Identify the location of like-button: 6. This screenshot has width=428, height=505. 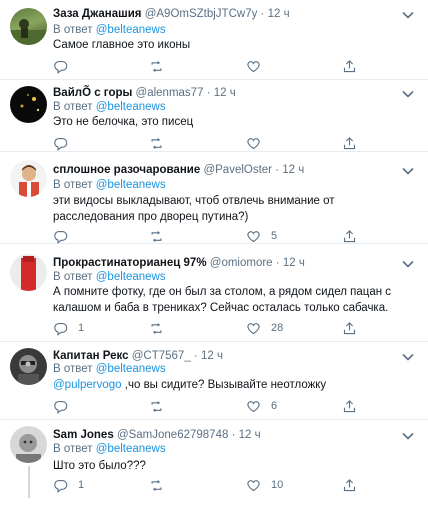
(261, 406).